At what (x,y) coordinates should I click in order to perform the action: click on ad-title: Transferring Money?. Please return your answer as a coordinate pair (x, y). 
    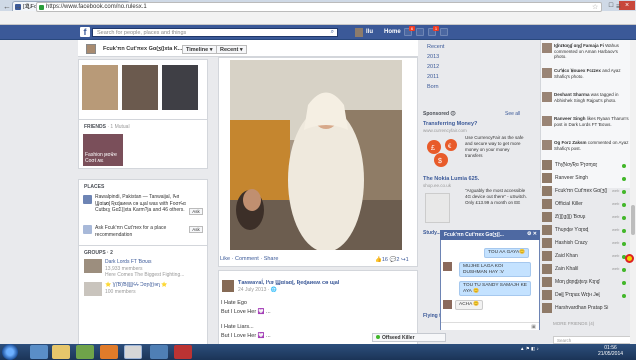
    Looking at the image, I should click on (450, 124).